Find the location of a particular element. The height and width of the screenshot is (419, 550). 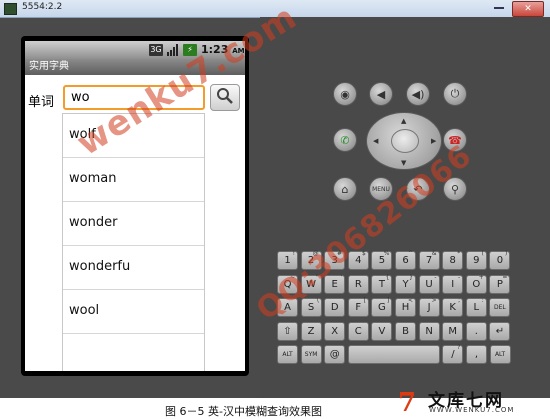

magnifier-icon is located at coordinates (225, 96).